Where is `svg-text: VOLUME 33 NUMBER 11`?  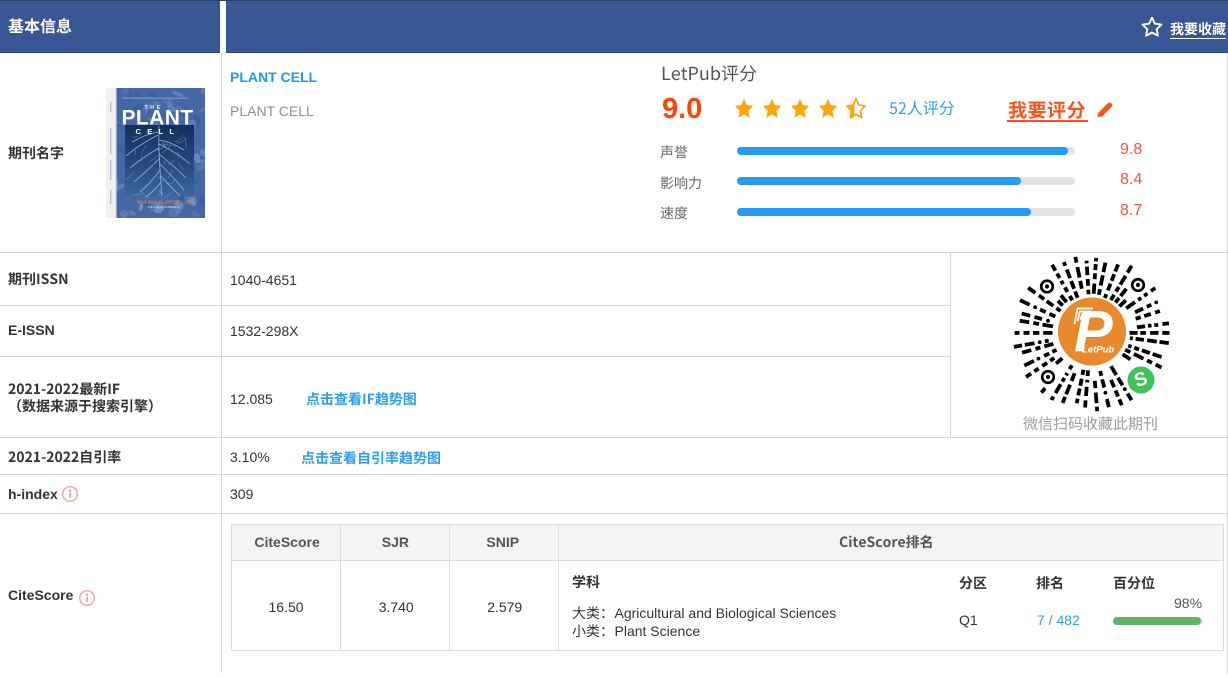
svg-text: VOLUME 33 NUMBER 11 is located at coordinates (164, 207).